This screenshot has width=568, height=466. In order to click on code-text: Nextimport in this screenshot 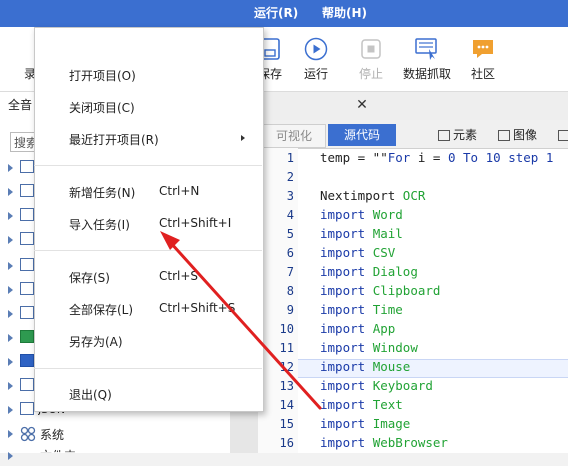, I will do `click(361, 195)`.